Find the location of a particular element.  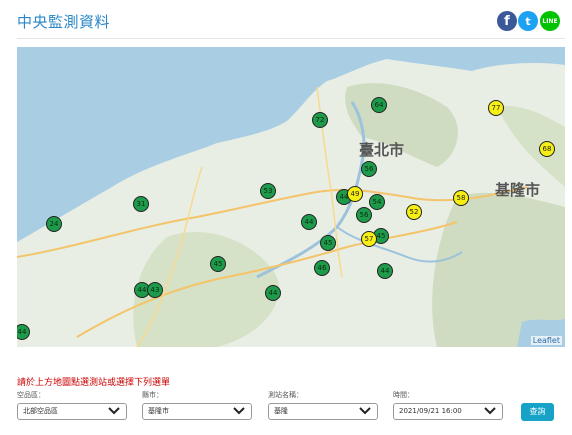

twitter-share-button: t is located at coordinates (528, 21).